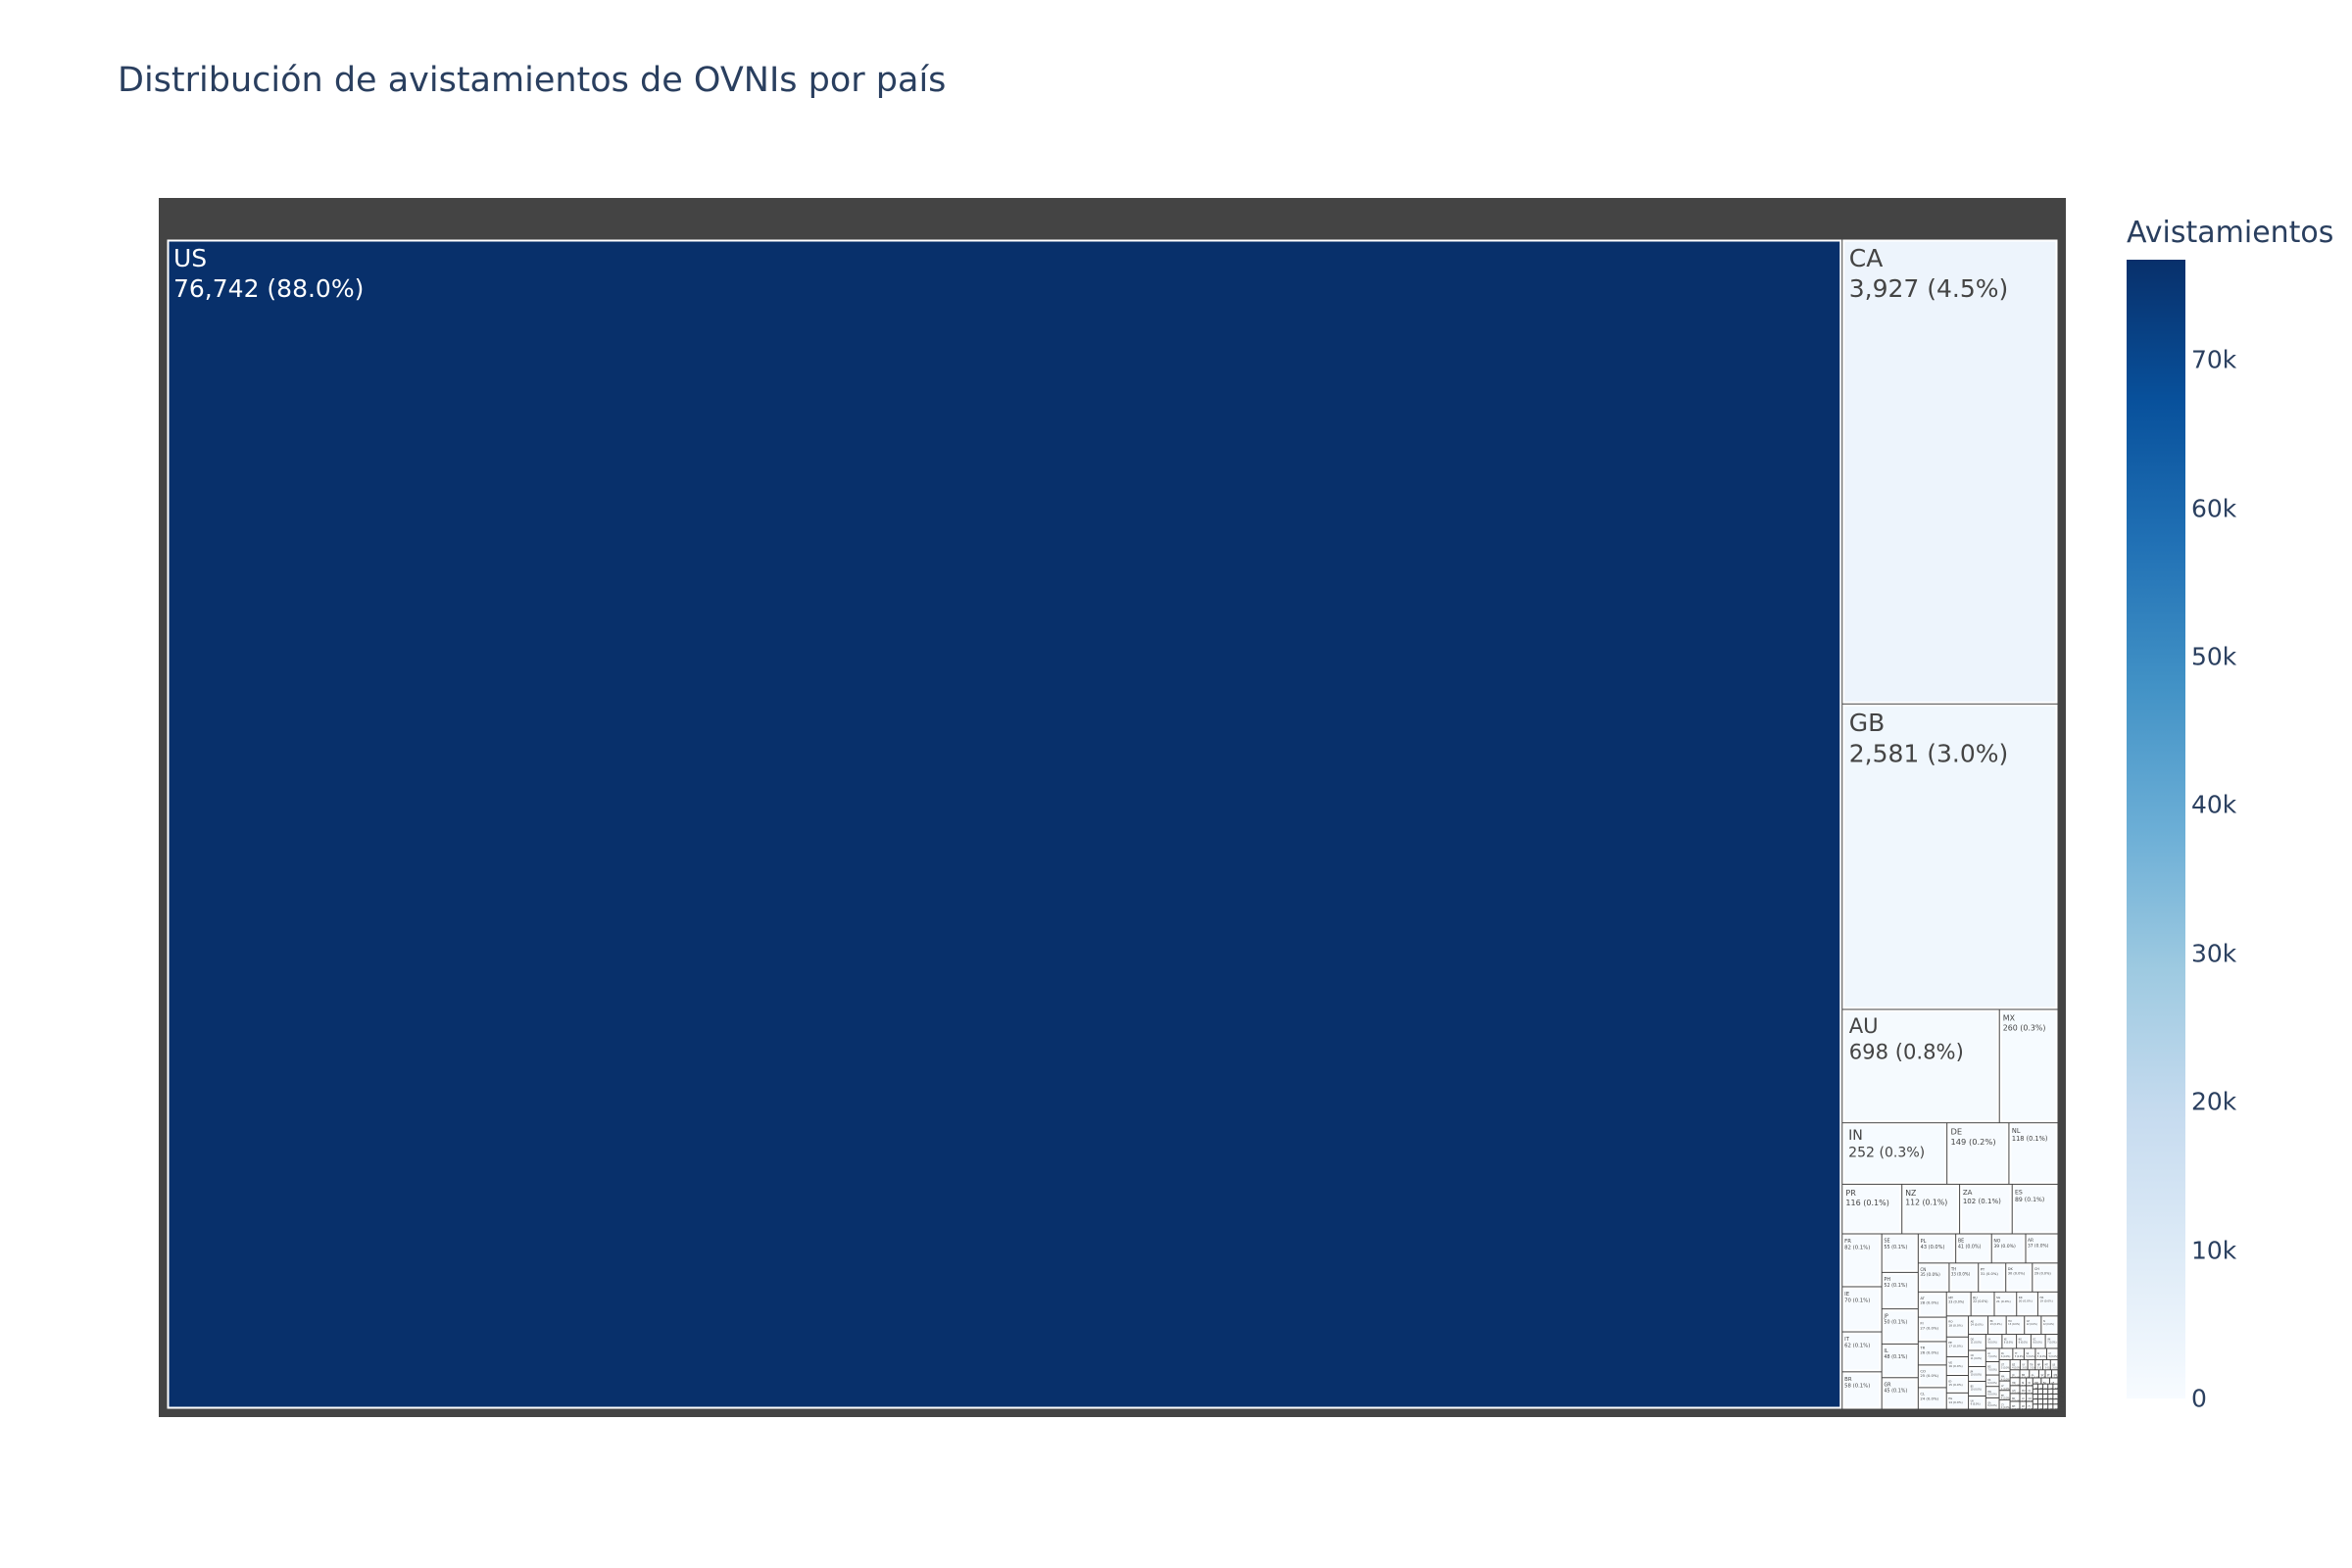 This screenshot has width=2352, height=1568. I want to click on treemap-tile-ve: VE16 (0.0%), so click(1957, 1366).